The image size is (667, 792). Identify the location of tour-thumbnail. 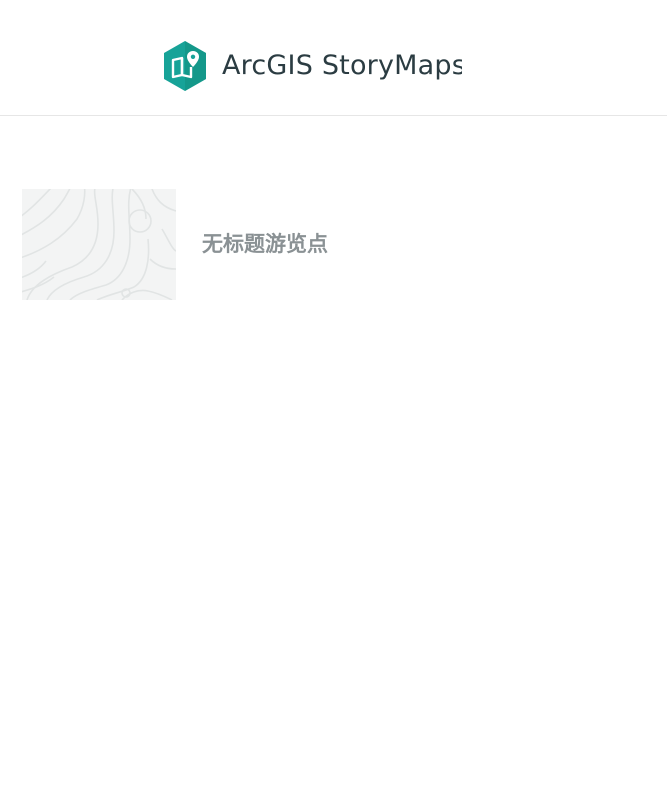
(99, 244).